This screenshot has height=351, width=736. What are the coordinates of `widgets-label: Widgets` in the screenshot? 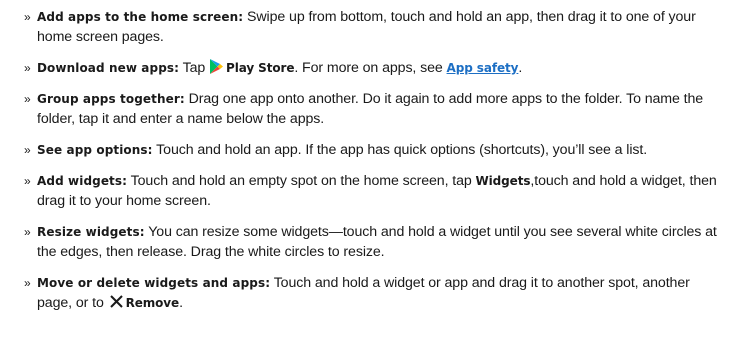 It's located at (503, 181).